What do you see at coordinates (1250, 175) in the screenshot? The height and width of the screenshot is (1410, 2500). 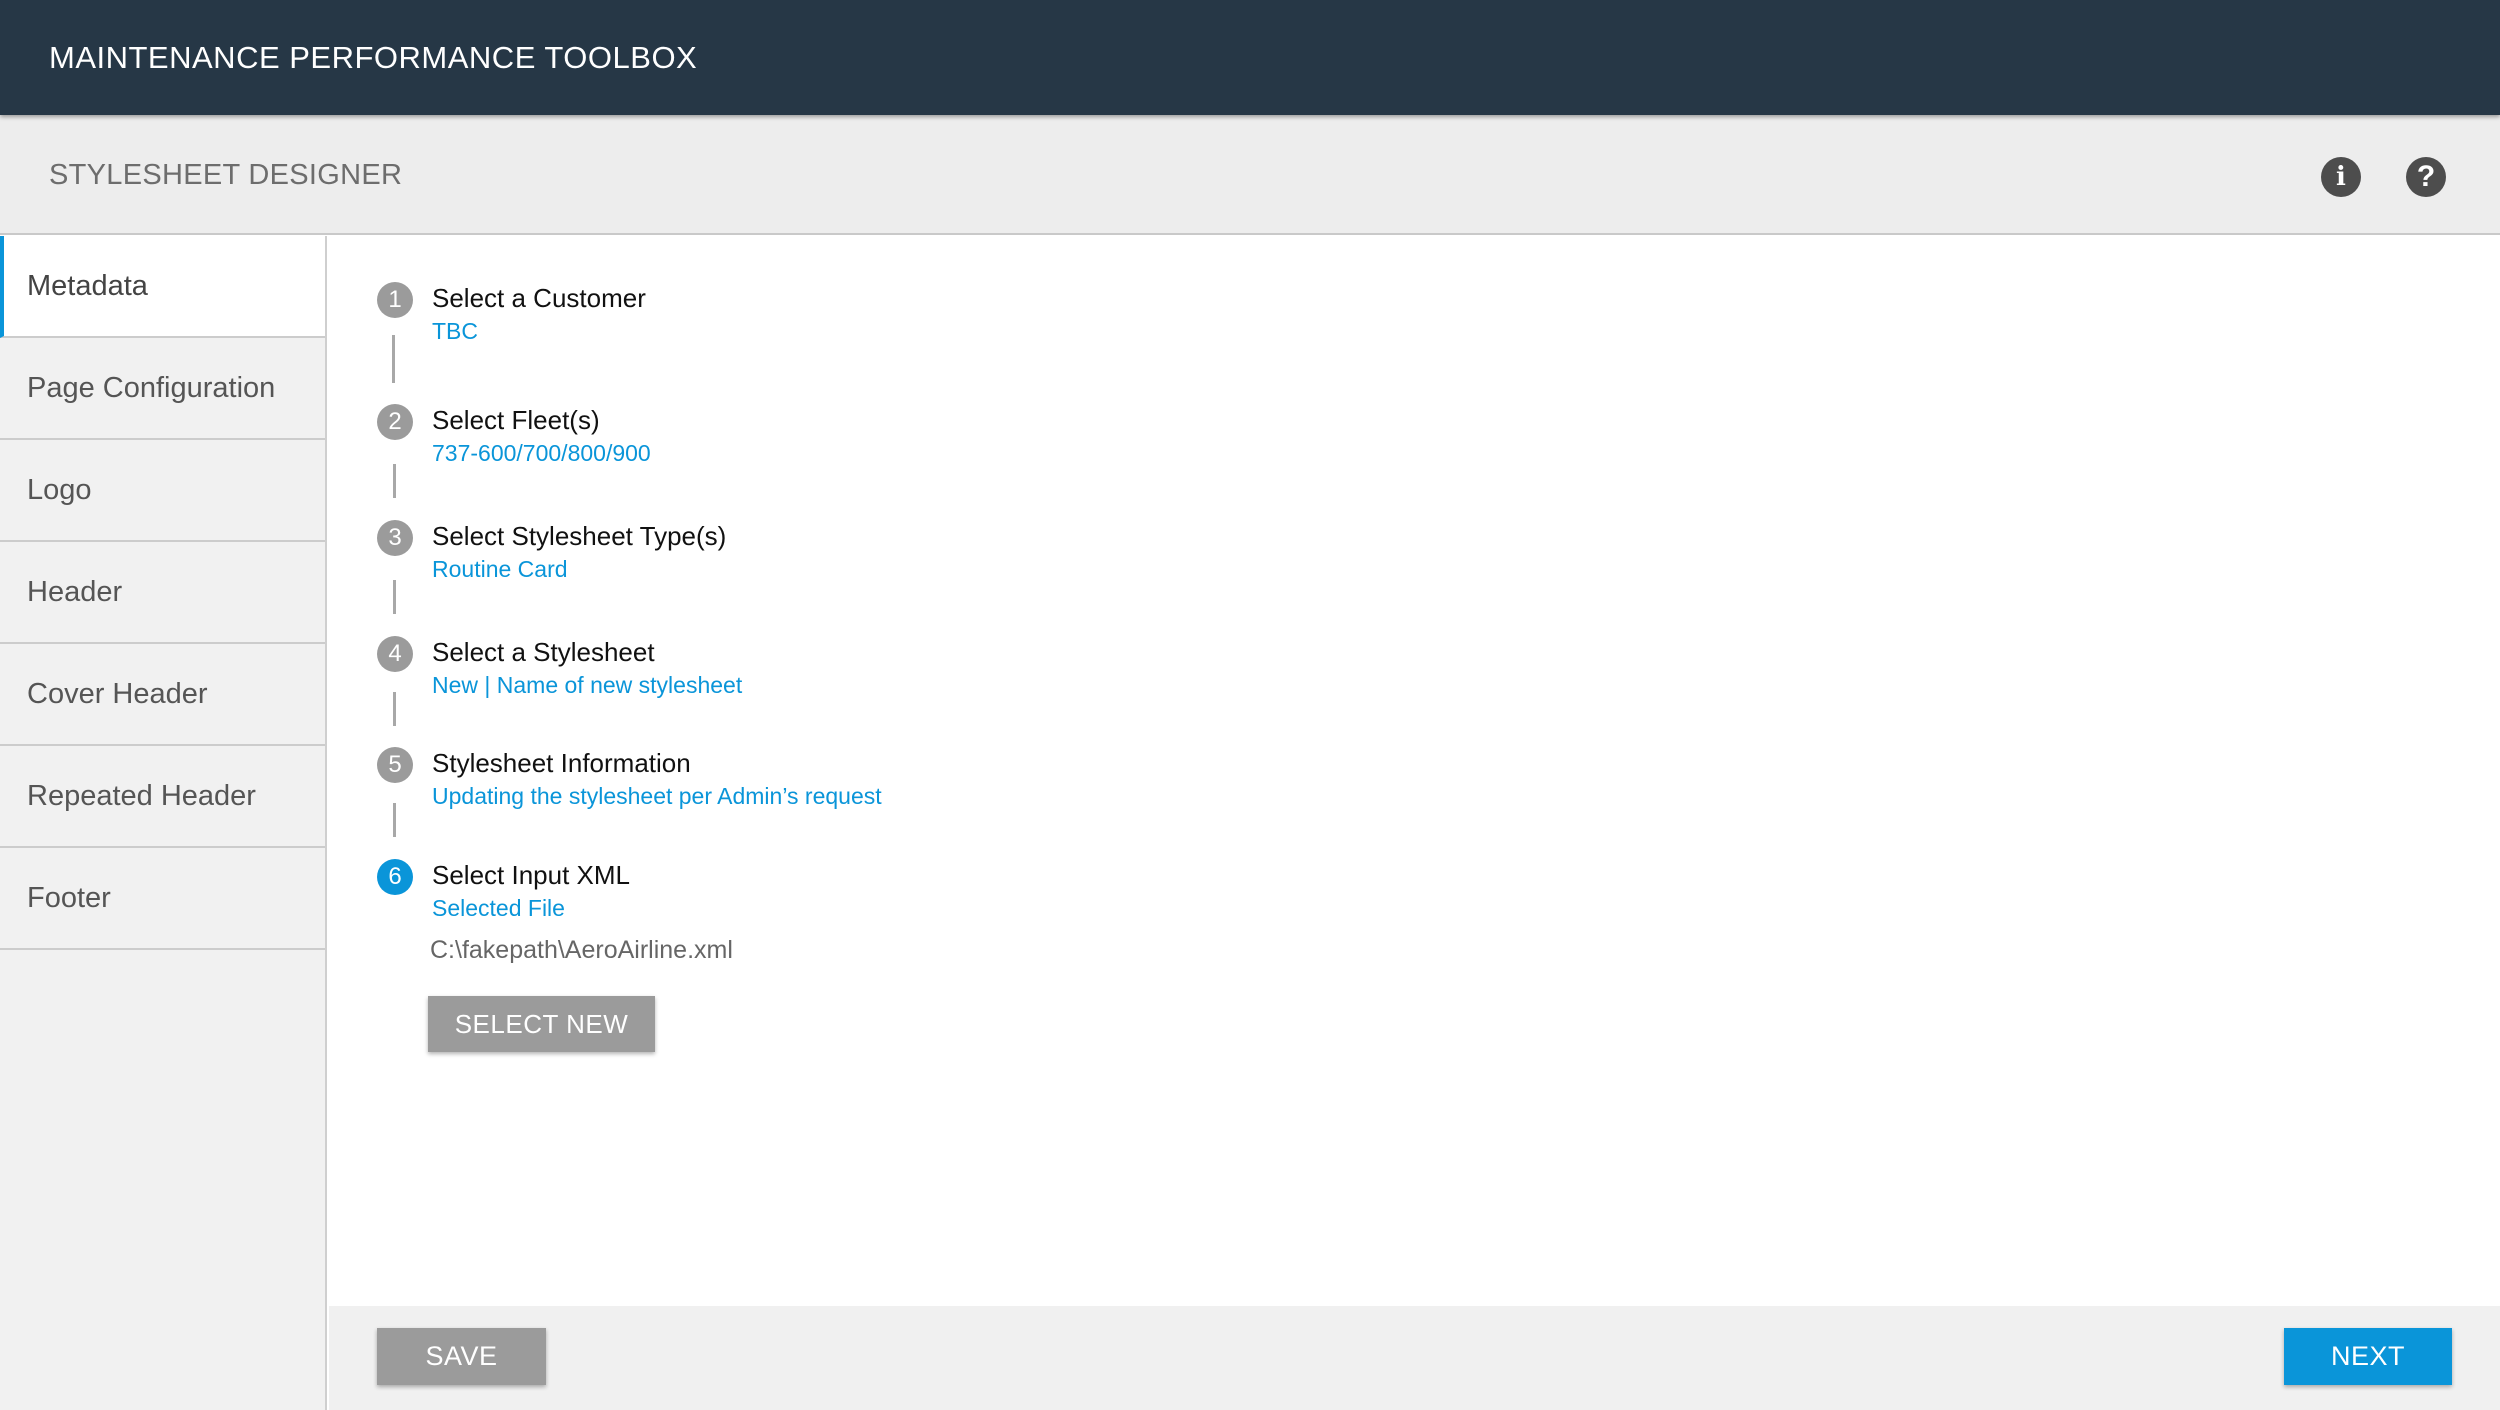 I see `page-header: STYLESHEET DESIGNER i ?` at bounding box center [1250, 175].